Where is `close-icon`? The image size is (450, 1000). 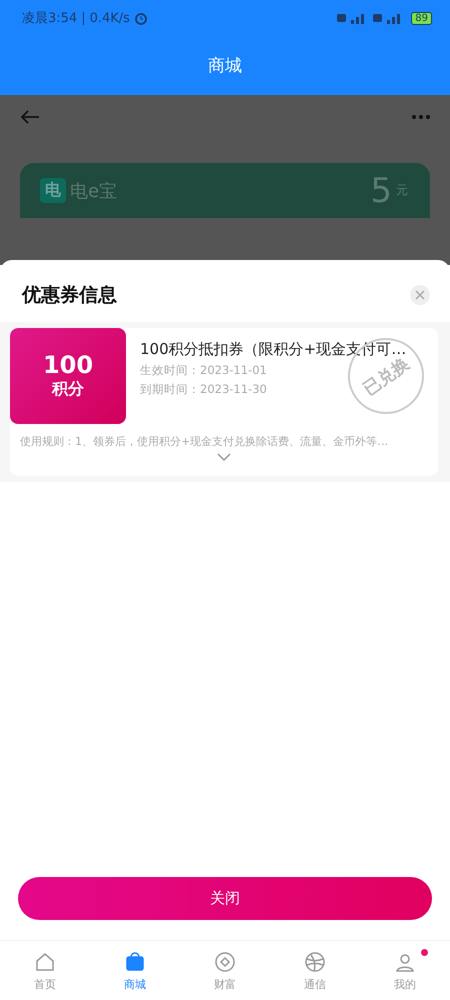
close-icon is located at coordinates (420, 295).